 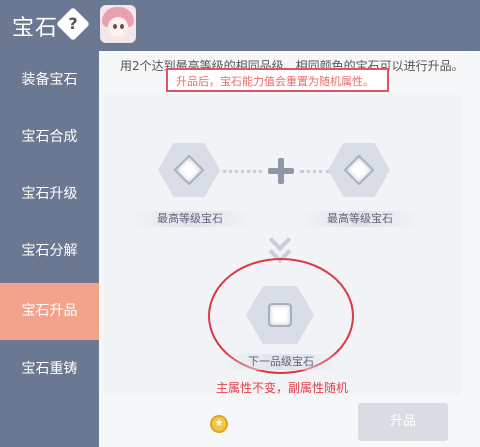 What do you see at coordinates (275, 81) in the screenshot?
I see `warning-text: 升品后，宝石能力值会重置为随机属性。` at bounding box center [275, 81].